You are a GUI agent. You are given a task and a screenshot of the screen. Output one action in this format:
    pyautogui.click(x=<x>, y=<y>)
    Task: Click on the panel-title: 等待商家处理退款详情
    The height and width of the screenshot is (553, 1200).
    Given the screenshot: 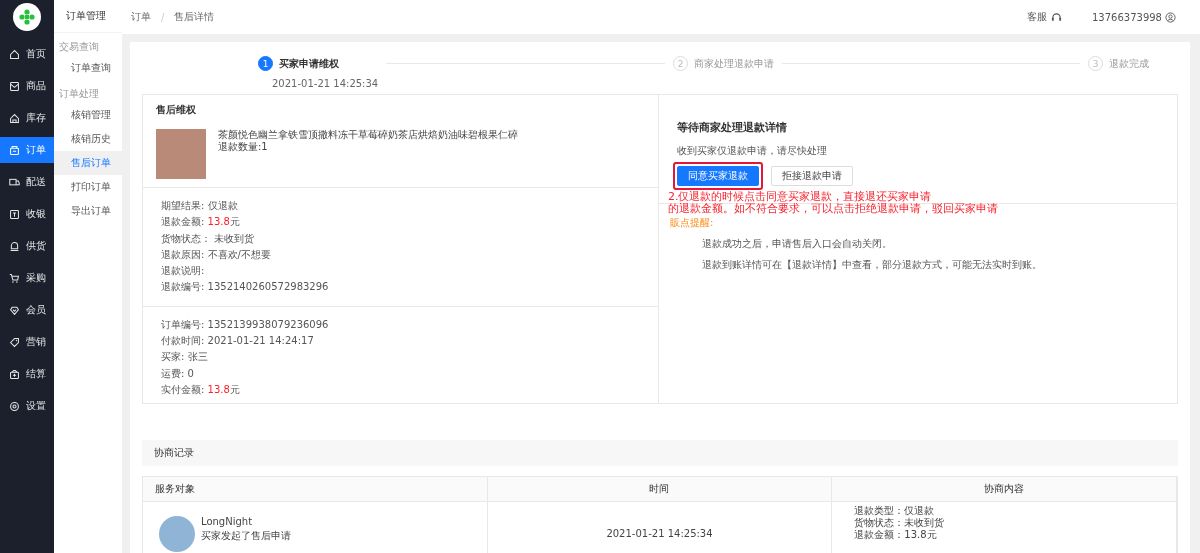 What is the action you would take?
    pyautogui.click(x=732, y=127)
    